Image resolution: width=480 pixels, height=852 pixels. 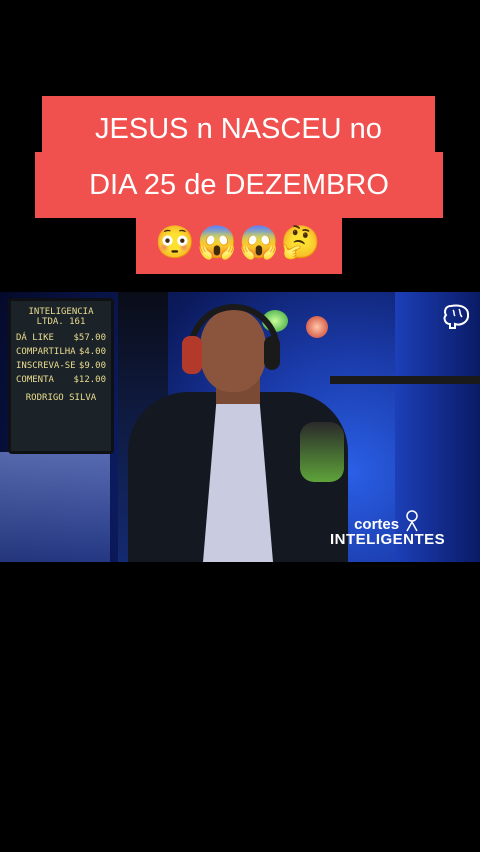 I want to click on board-title: INTELIGENCIA, so click(x=61, y=312).